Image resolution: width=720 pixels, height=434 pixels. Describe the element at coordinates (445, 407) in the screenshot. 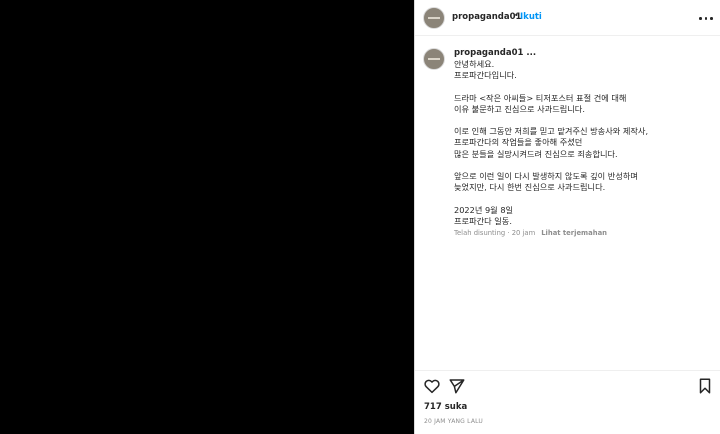

I see `likes-count: 717 suka` at that location.